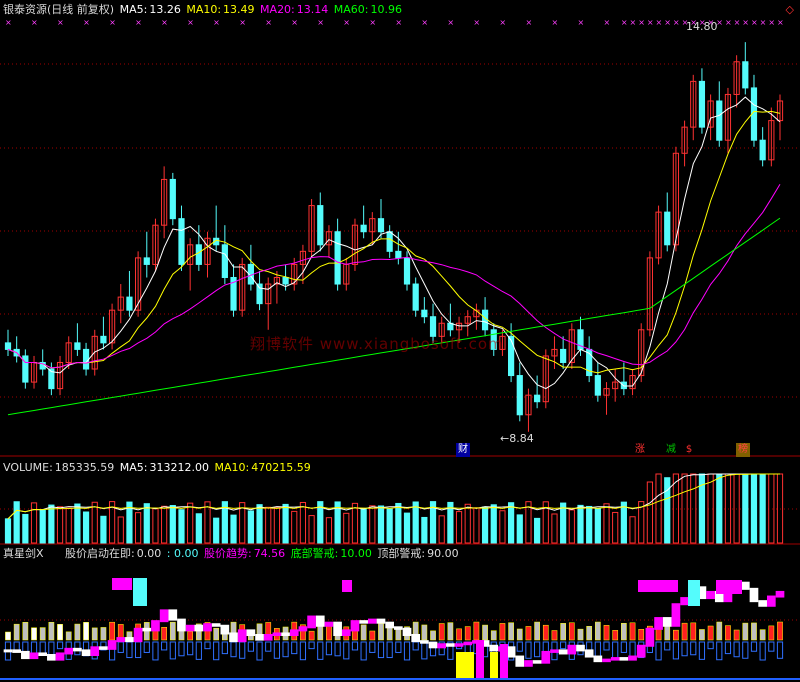 Image resolution: width=800 pixels, height=682 pixels. I want to click on finance-tag: 财, so click(463, 450).